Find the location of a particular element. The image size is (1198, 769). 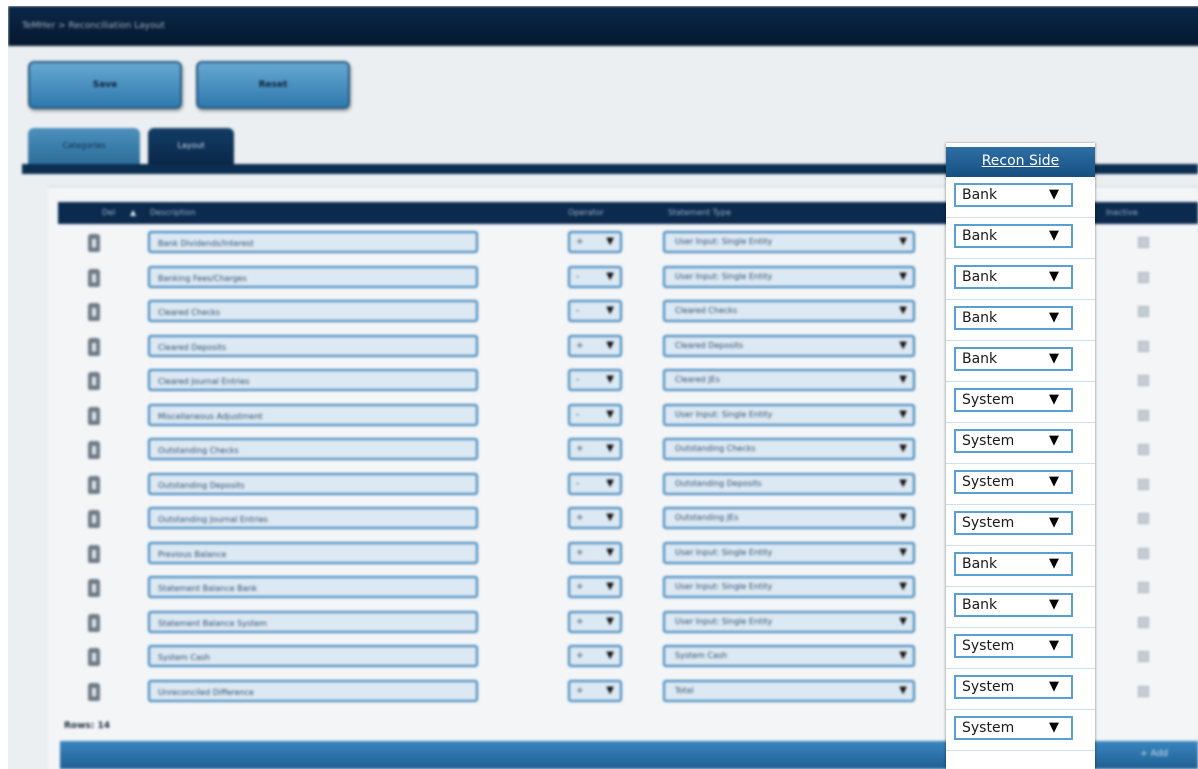

tab-categories: Categories is located at coordinates (84, 146).